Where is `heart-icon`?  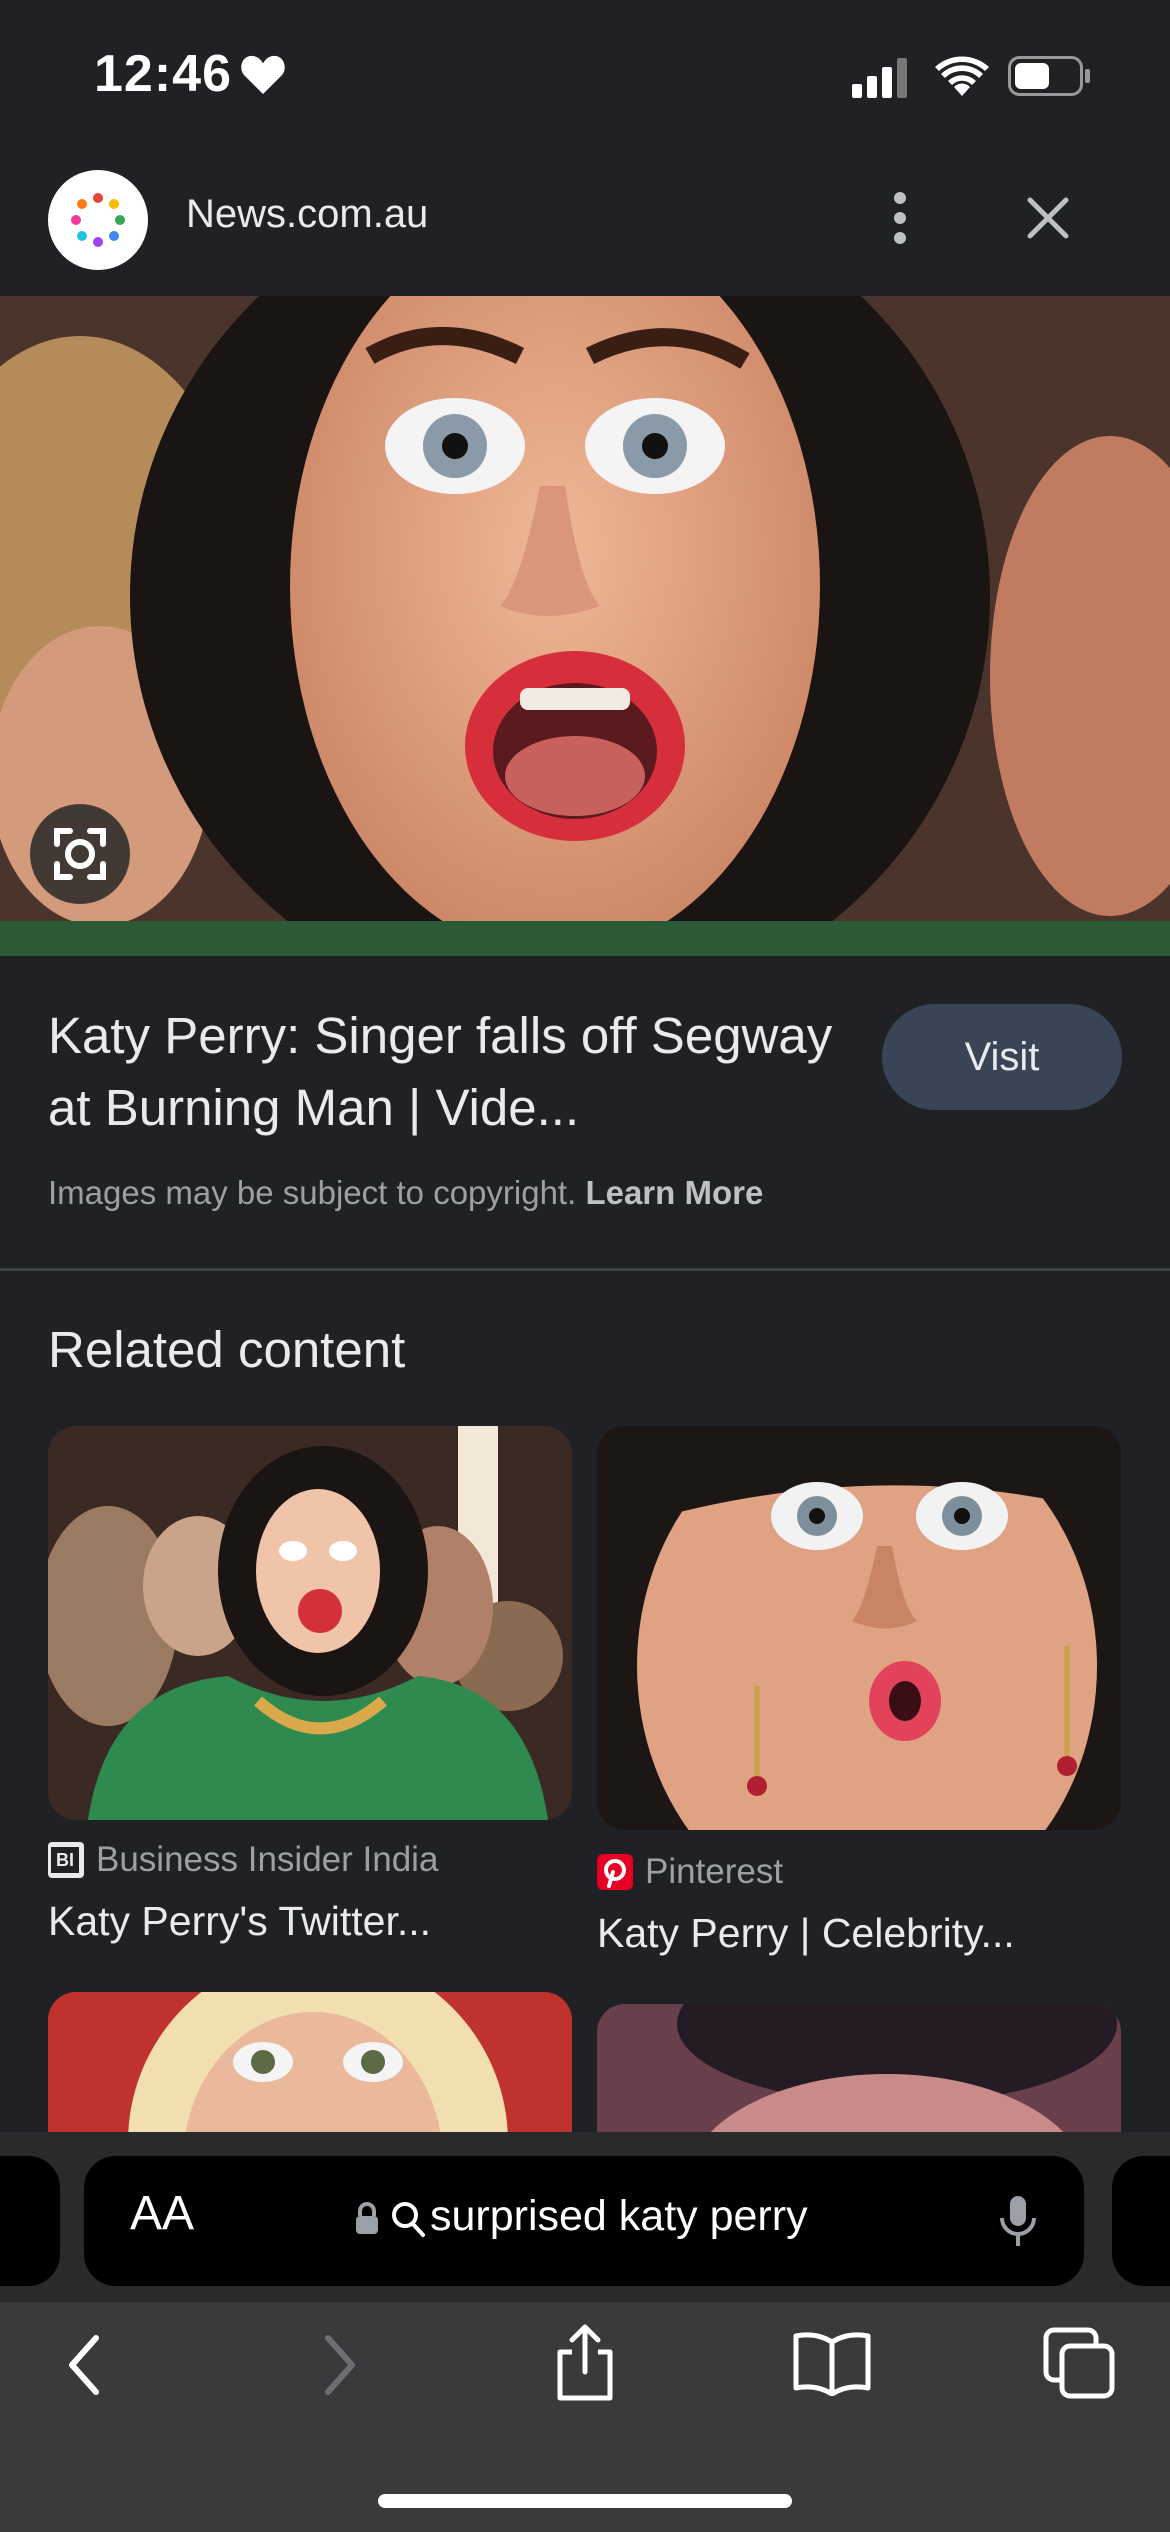 heart-icon is located at coordinates (263, 74).